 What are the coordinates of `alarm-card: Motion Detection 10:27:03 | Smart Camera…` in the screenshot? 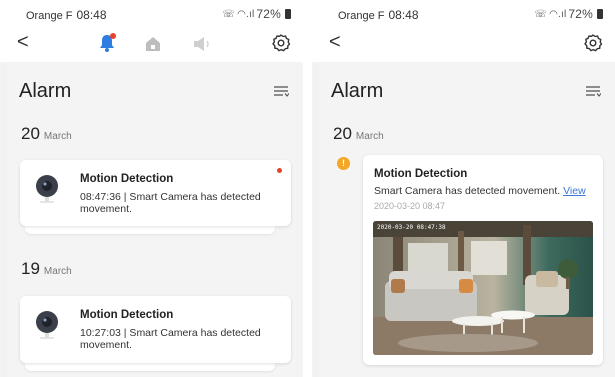 It's located at (155, 329).